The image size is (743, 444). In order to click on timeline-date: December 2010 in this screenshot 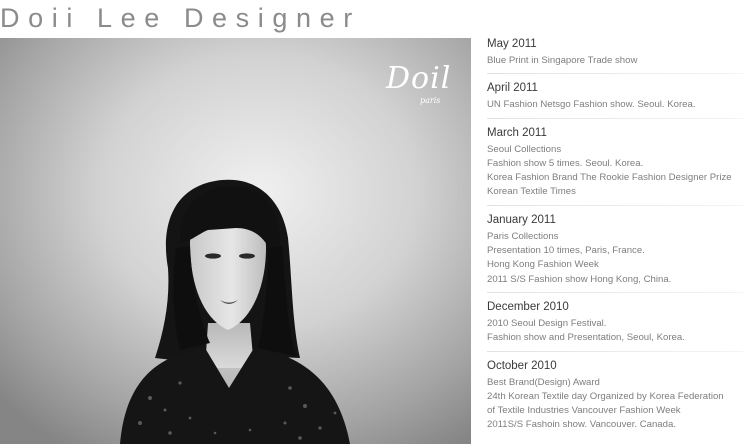, I will do `click(528, 306)`.